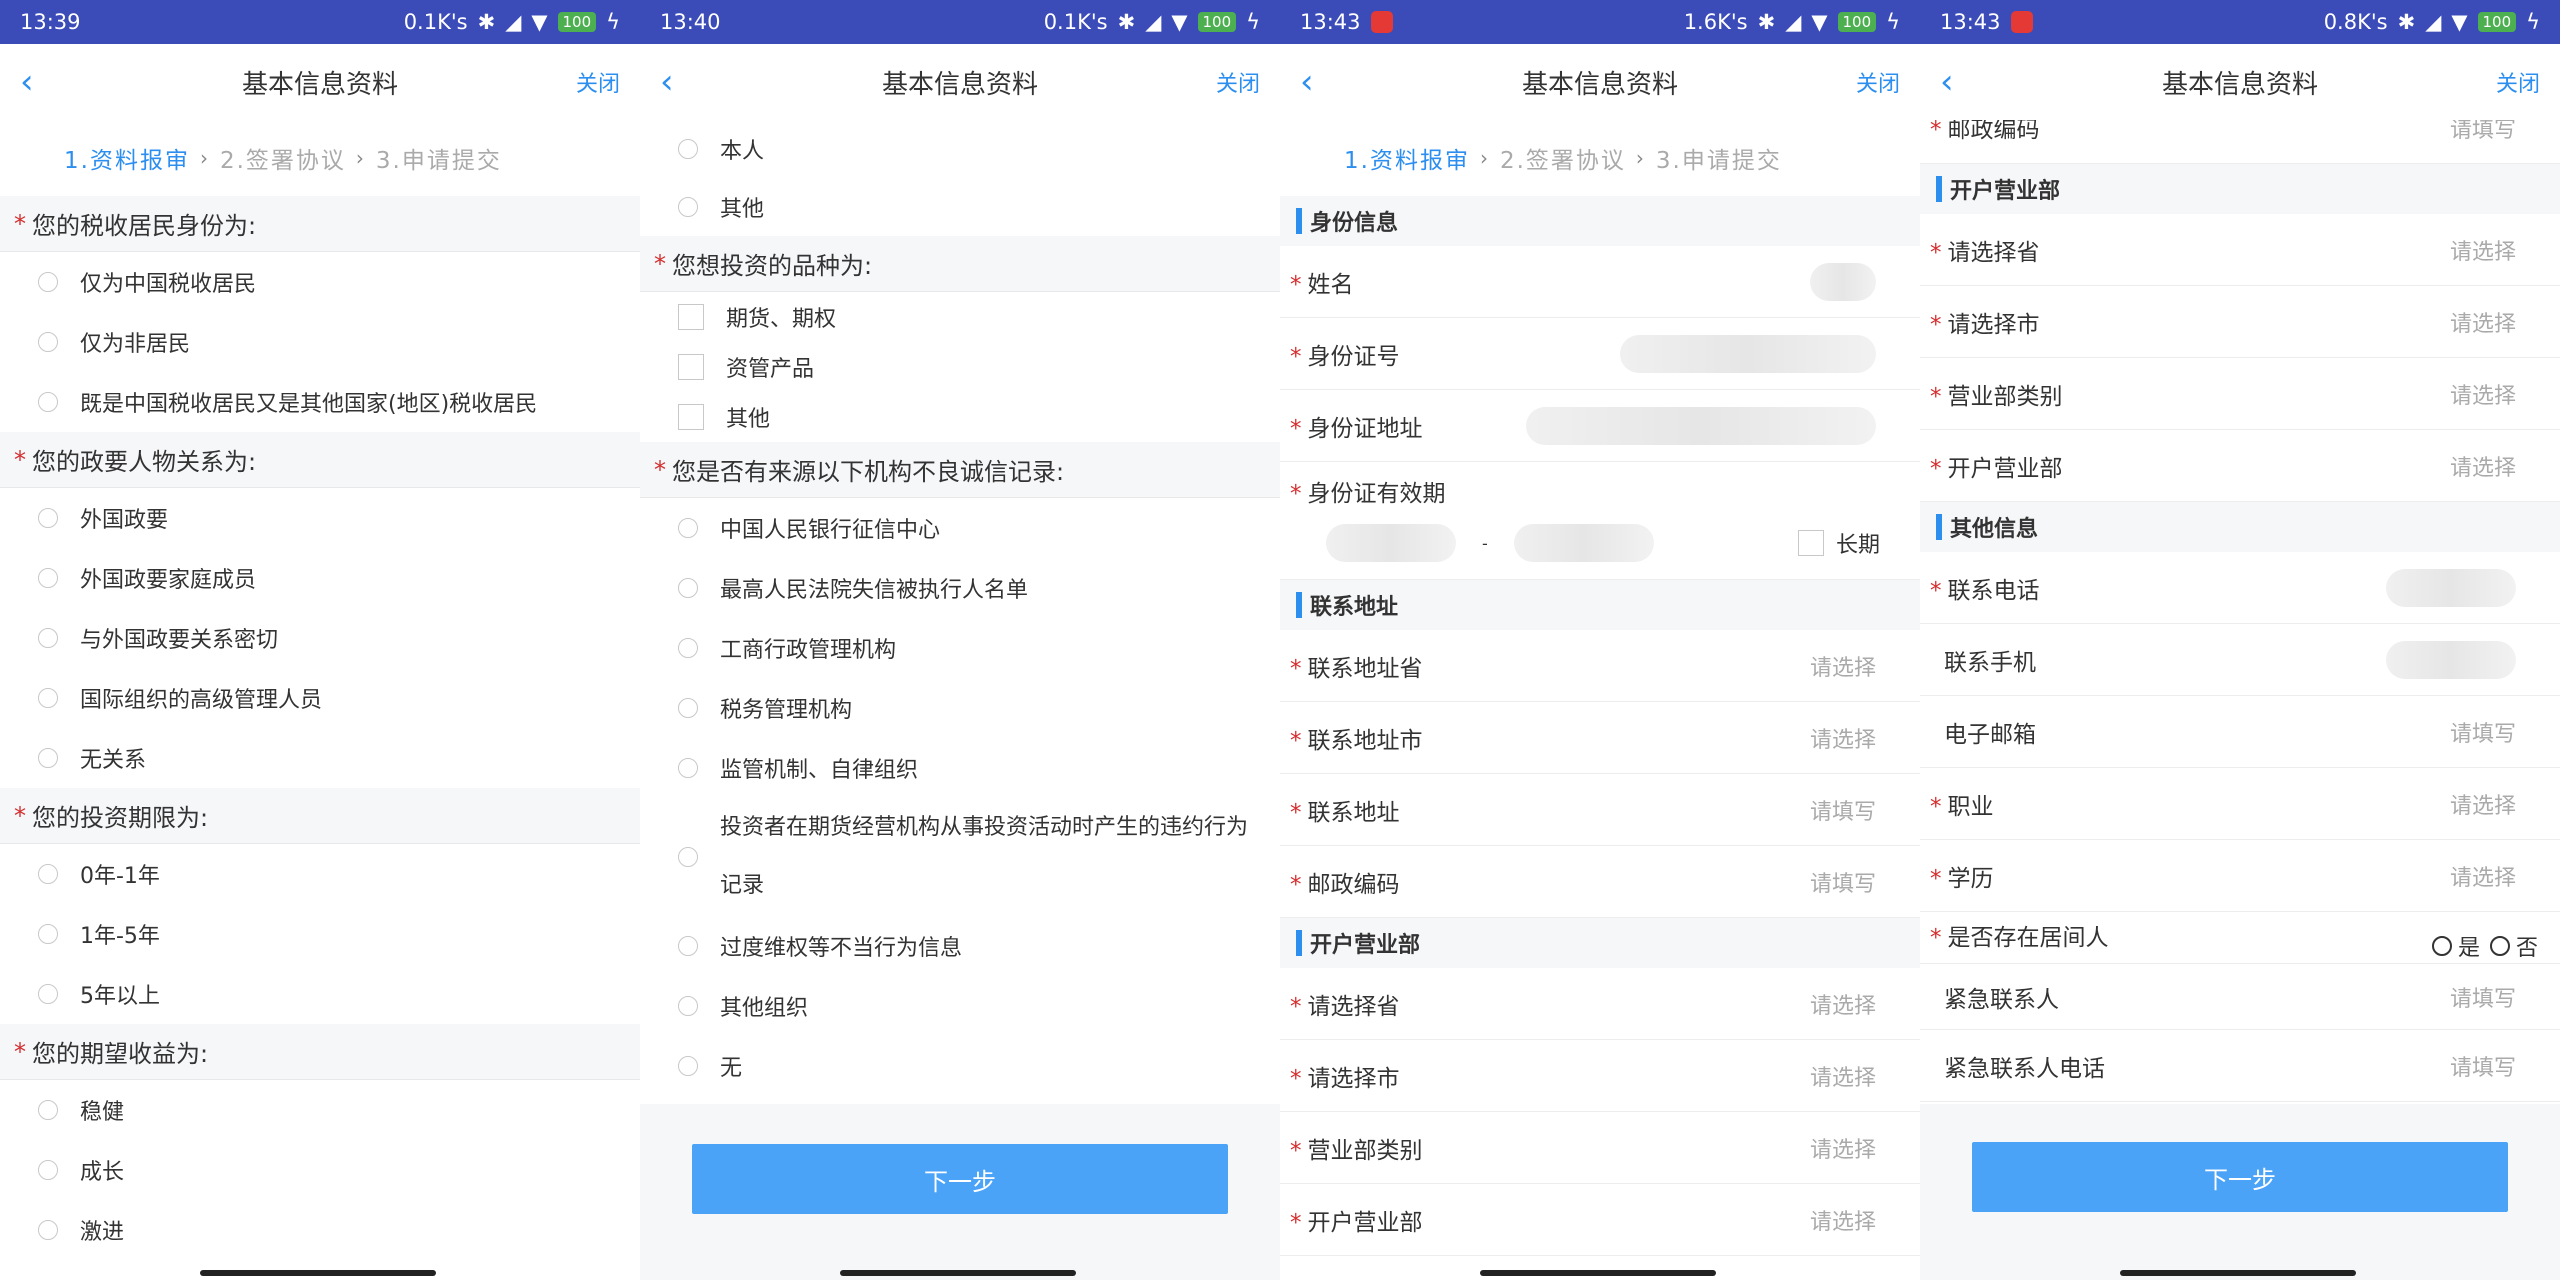  What do you see at coordinates (960, 768) in the screenshot?
I see `radio-option: 监管机制、自律组织` at bounding box center [960, 768].